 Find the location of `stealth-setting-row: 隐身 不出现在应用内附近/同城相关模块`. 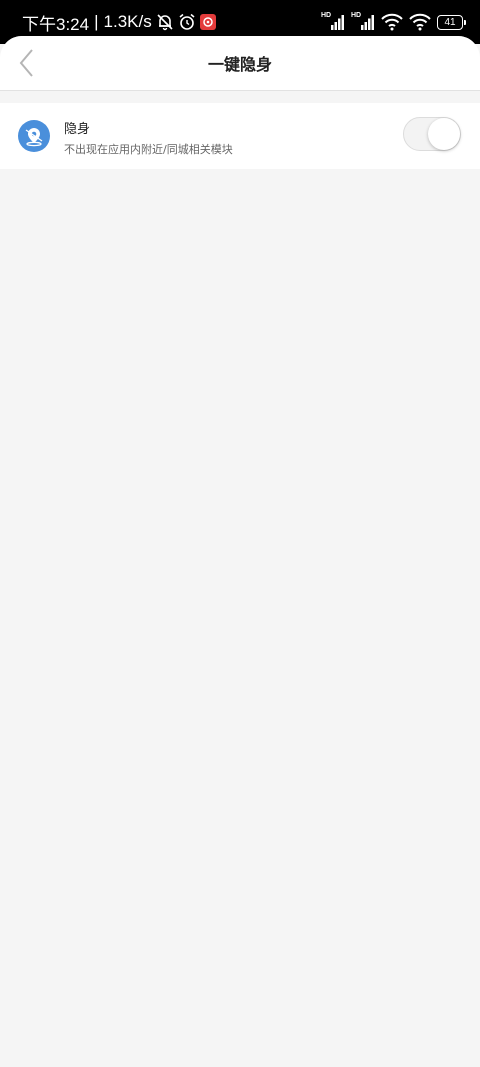

stealth-setting-row: 隐身 不出现在应用内附近/同城相关模块 is located at coordinates (240, 136).